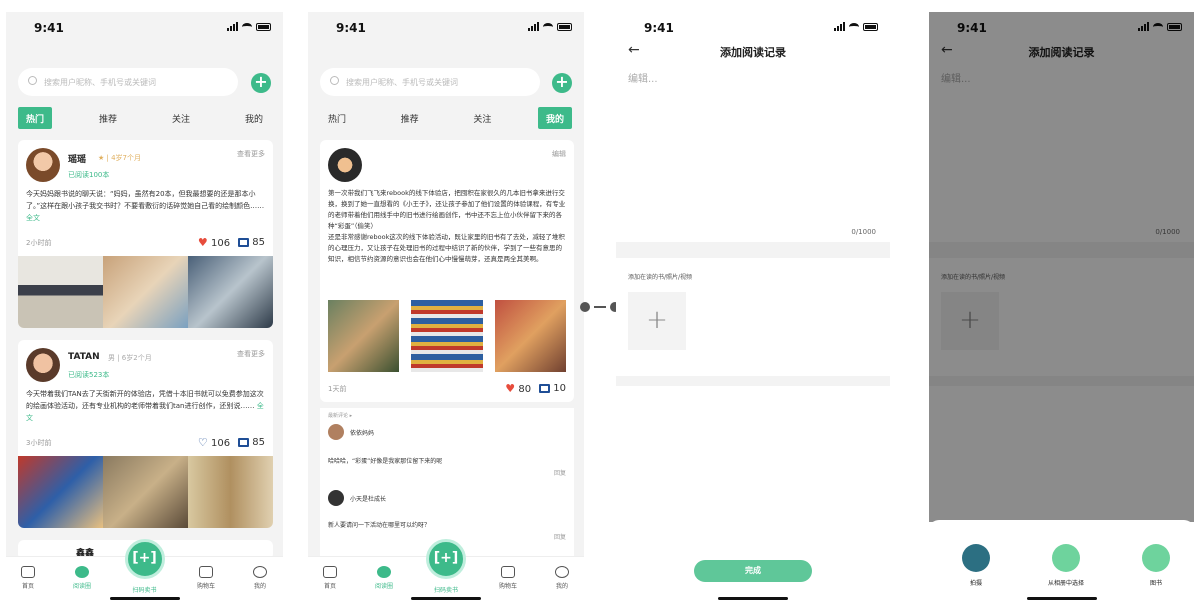 The height and width of the screenshot is (602, 1194). What do you see at coordinates (202, 442) in the screenshot?
I see `heart-outline-icon: ♡` at bounding box center [202, 442].